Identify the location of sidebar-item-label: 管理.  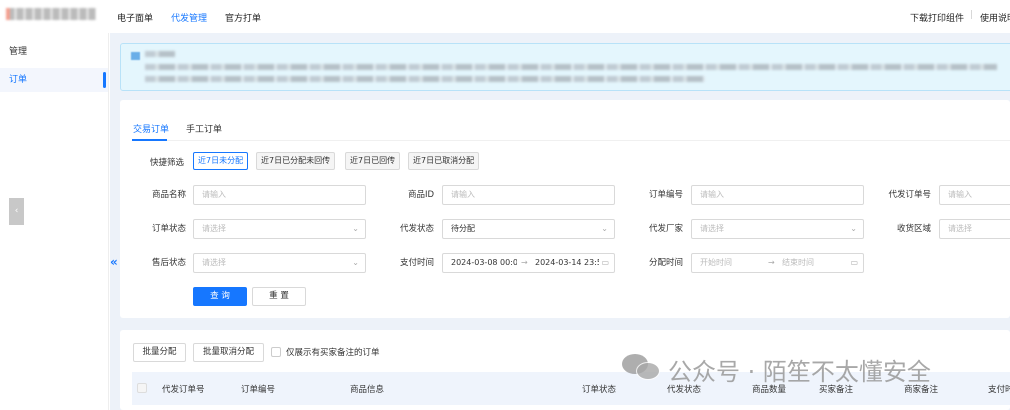
(18, 52).